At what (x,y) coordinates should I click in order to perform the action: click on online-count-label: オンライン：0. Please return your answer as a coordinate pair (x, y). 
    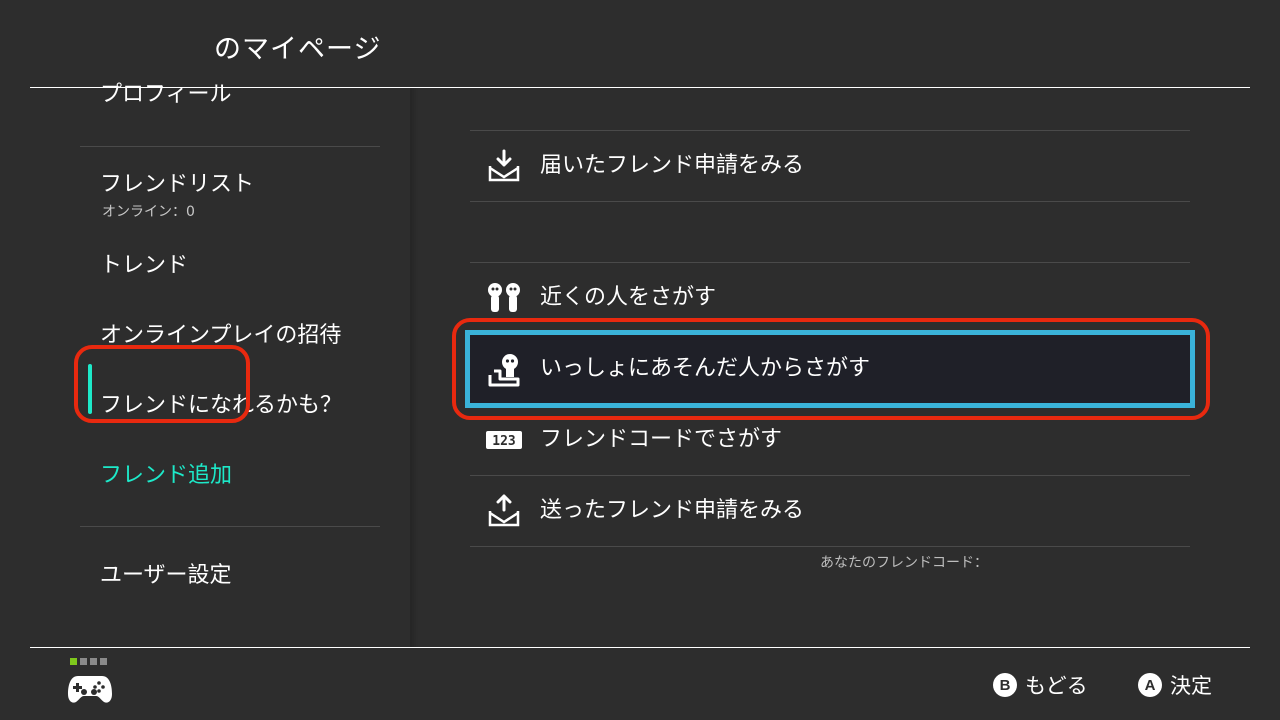
    Looking at the image, I should click on (148, 212).